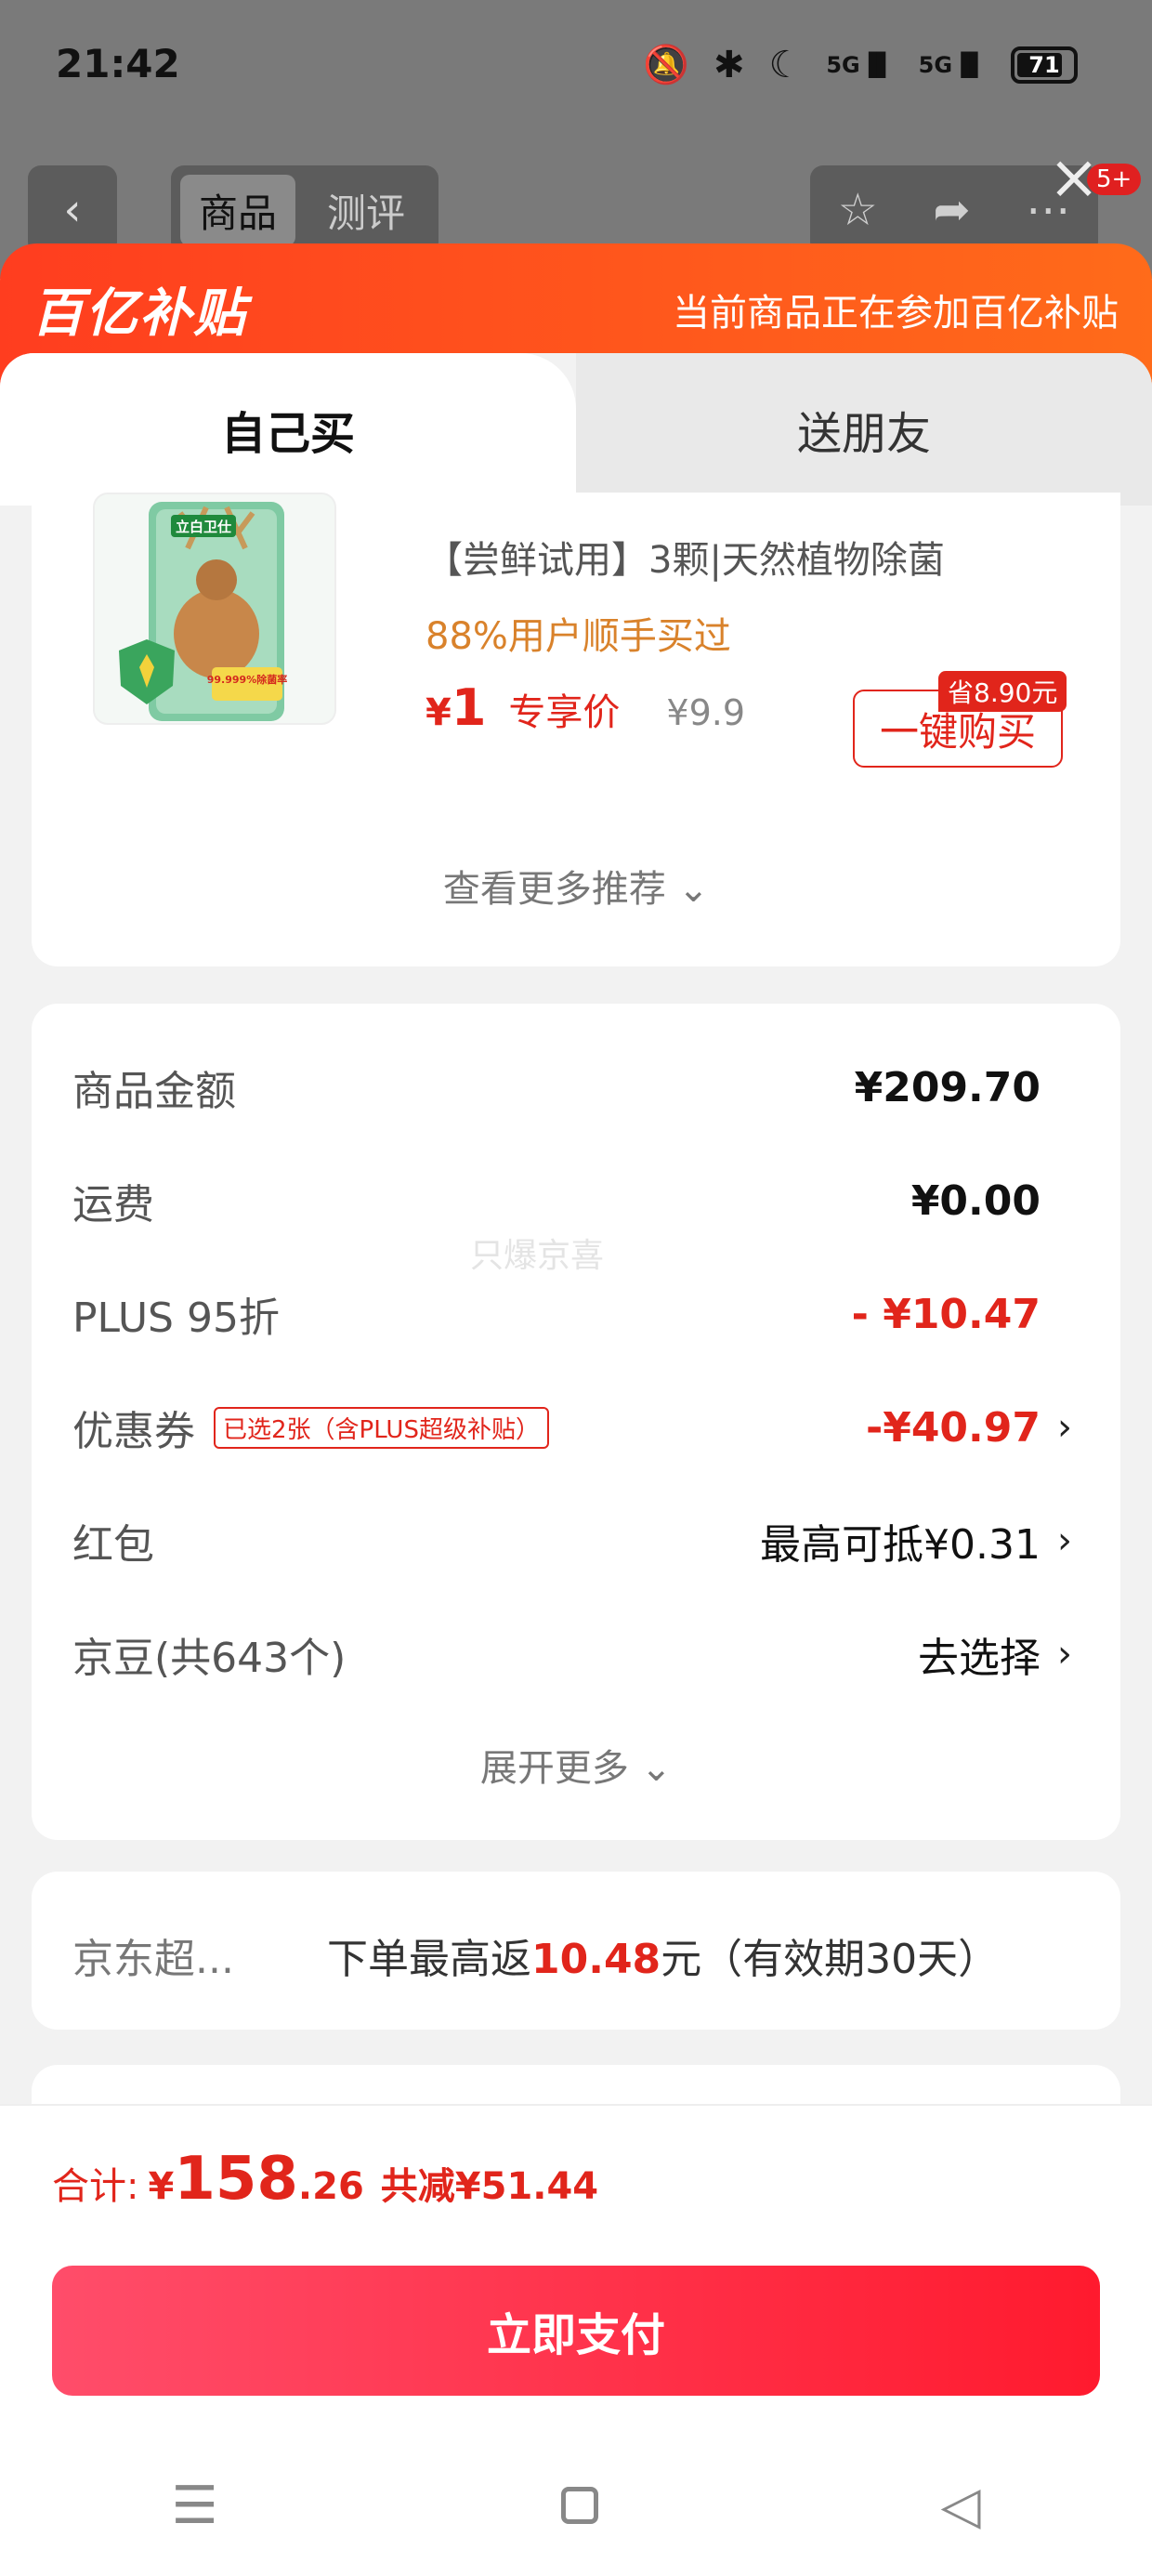 The width and height of the screenshot is (1152, 2576). I want to click on product-title: 【尝鲜试用】3颗|天然植物除菌, so click(685, 557).